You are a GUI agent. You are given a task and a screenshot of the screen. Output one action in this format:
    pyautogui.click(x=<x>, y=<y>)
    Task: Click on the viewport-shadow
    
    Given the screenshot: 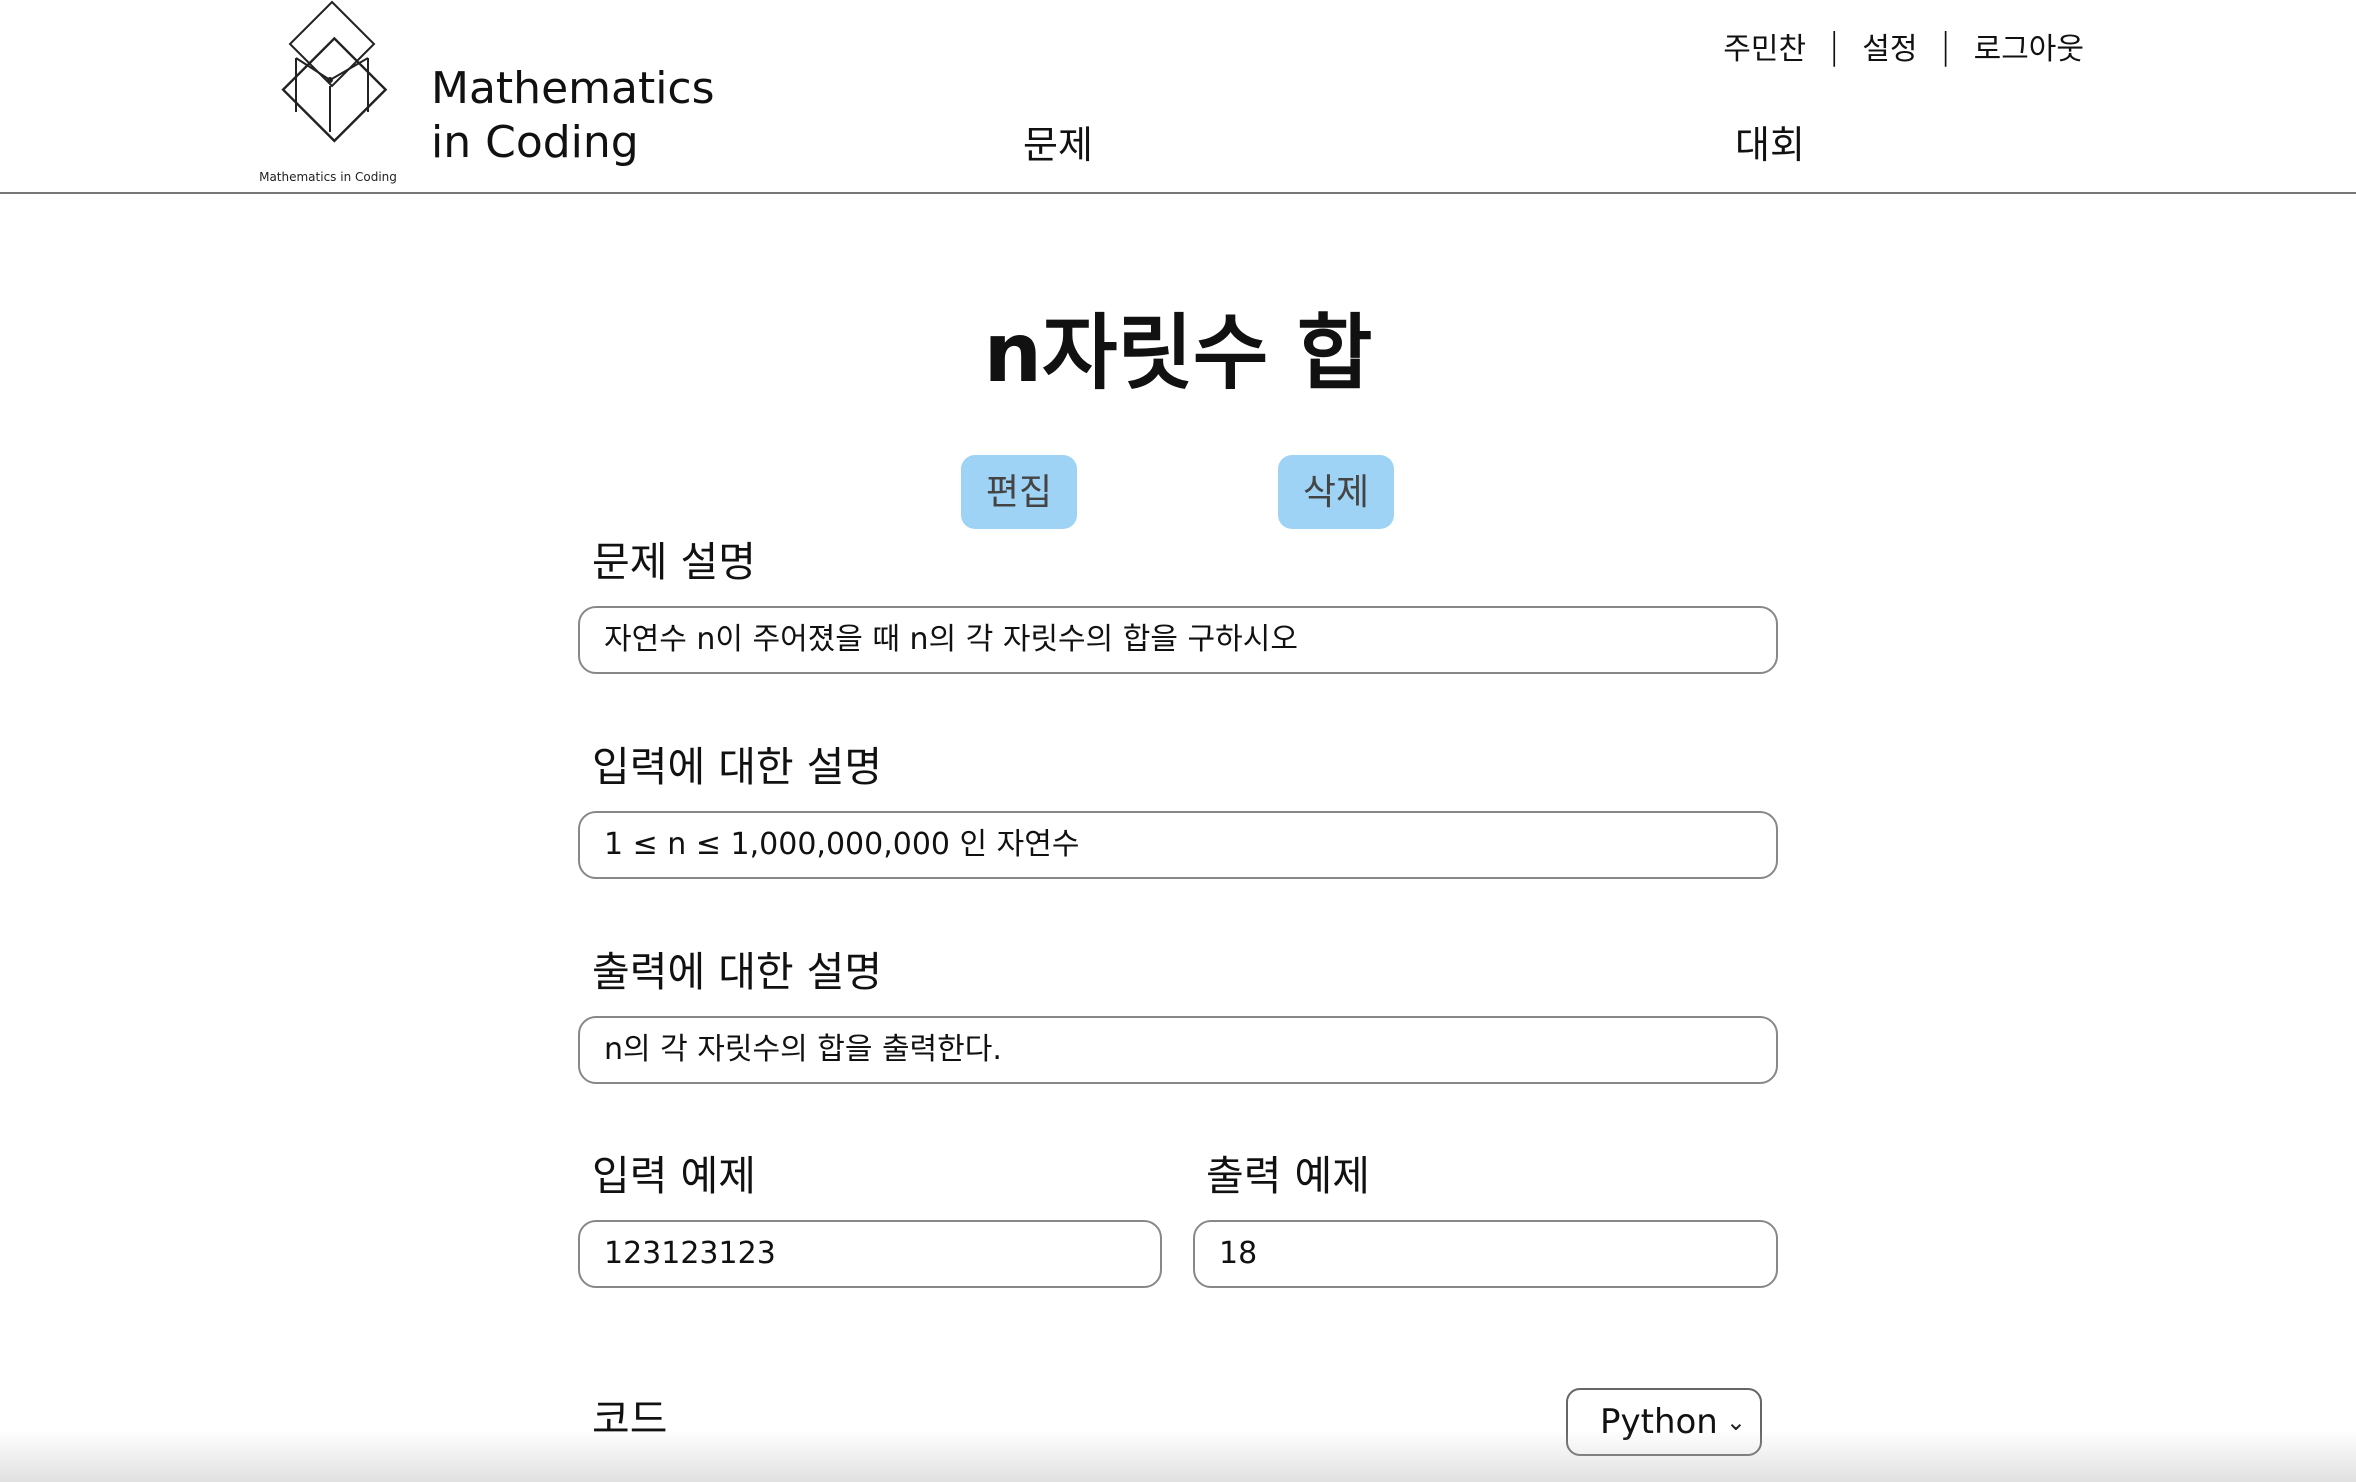 What is the action you would take?
    pyautogui.click(x=1178, y=1456)
    